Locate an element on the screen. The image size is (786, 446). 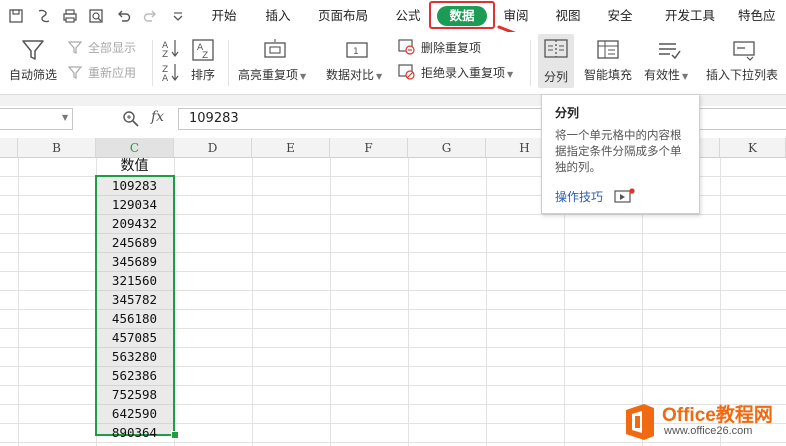
watermark: Office教程网 www.office26.com is located at coordinates (703, 422).